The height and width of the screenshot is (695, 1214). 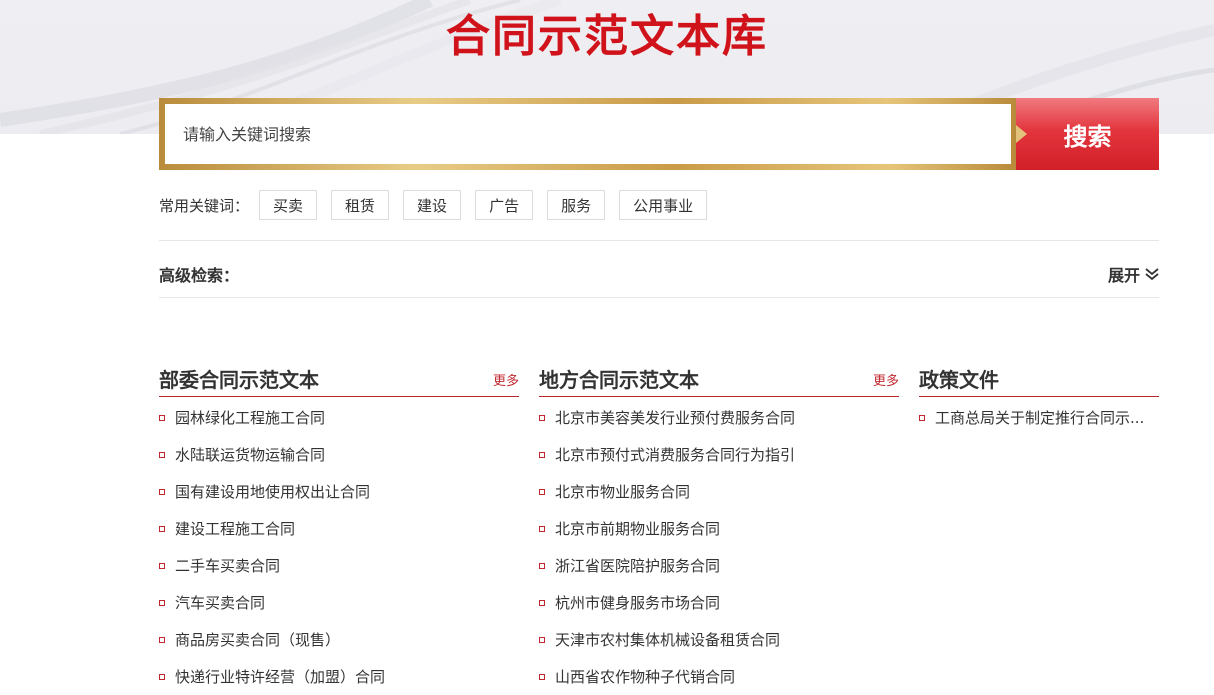 What do you see at coordinates (258, 640) in the screenshot?
I see `item-label: 商品房买卖合同（现售）` at bounding box center [258, 640].